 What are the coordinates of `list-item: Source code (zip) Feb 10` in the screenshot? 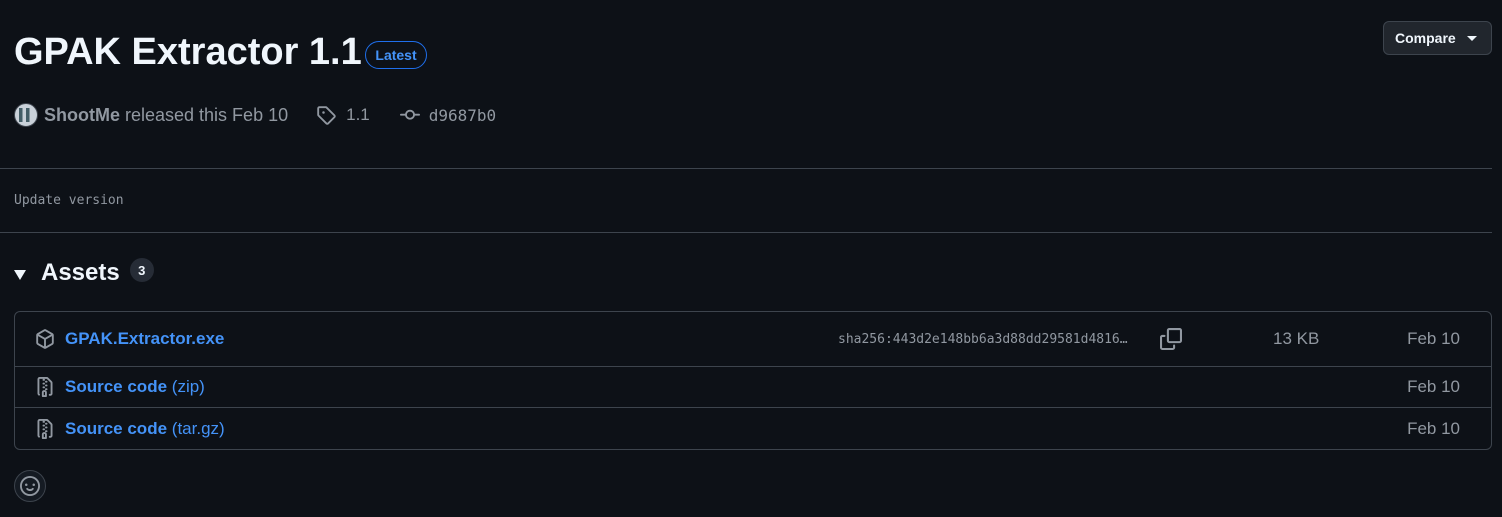 It's located at (753, 387).